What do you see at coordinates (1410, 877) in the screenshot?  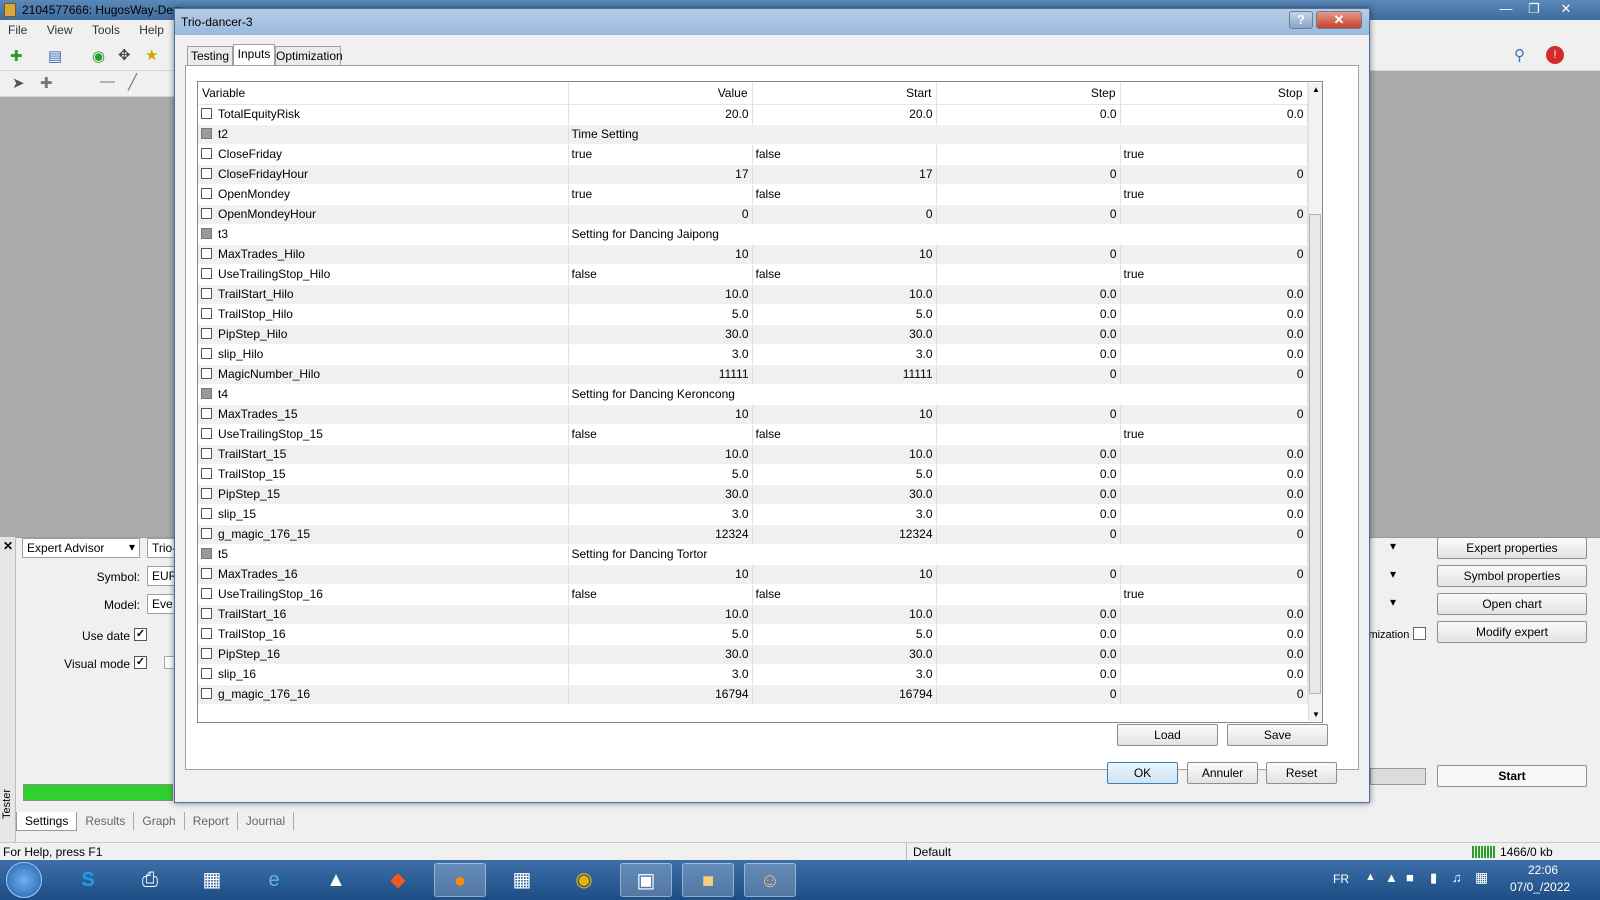 I see `tray-security-icon: ■` at bounding box center [1410, 877].